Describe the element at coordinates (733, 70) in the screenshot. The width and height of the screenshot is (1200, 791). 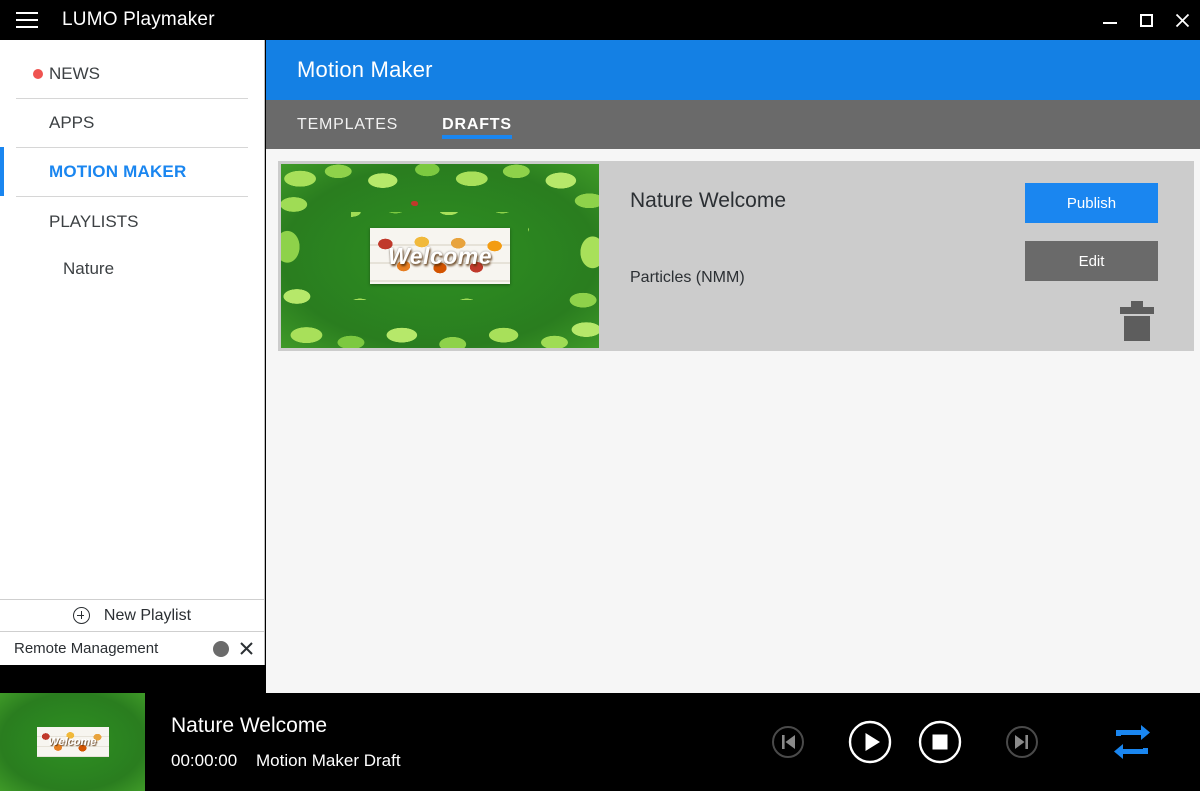
I see `panel-header: Motion Maker` at that location.